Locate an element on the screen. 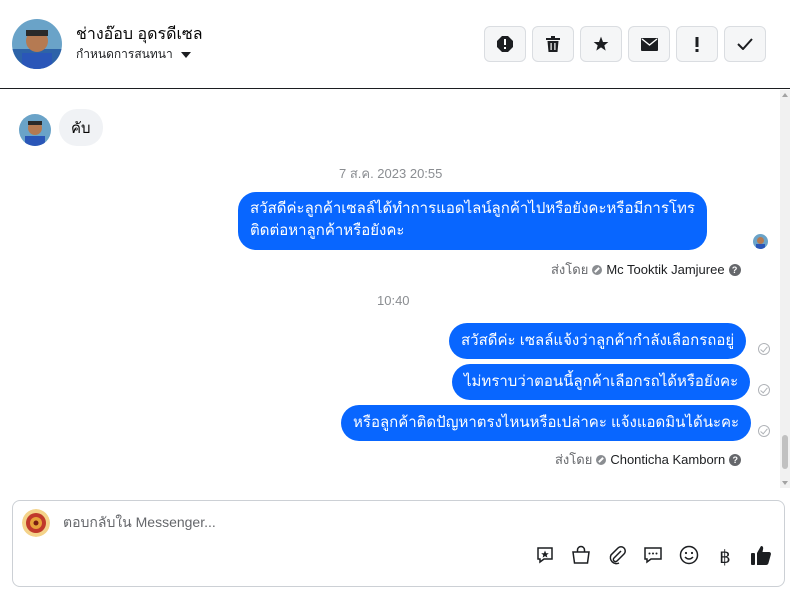 The height and width of the screenshot is (593, 790). star-button is located at coordinates (601, 44).